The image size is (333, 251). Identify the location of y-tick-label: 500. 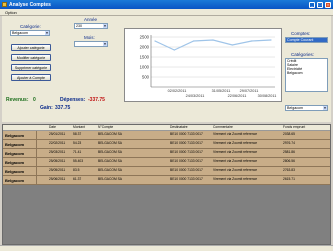
(146, 77).